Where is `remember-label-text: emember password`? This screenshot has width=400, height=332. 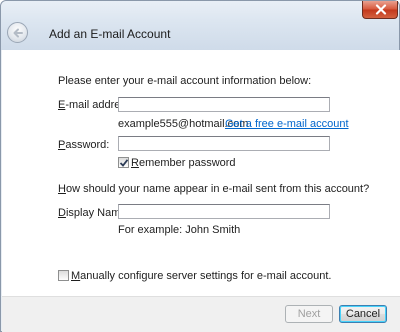
remember-label-text: emember password is located at coordinates (187, 163).